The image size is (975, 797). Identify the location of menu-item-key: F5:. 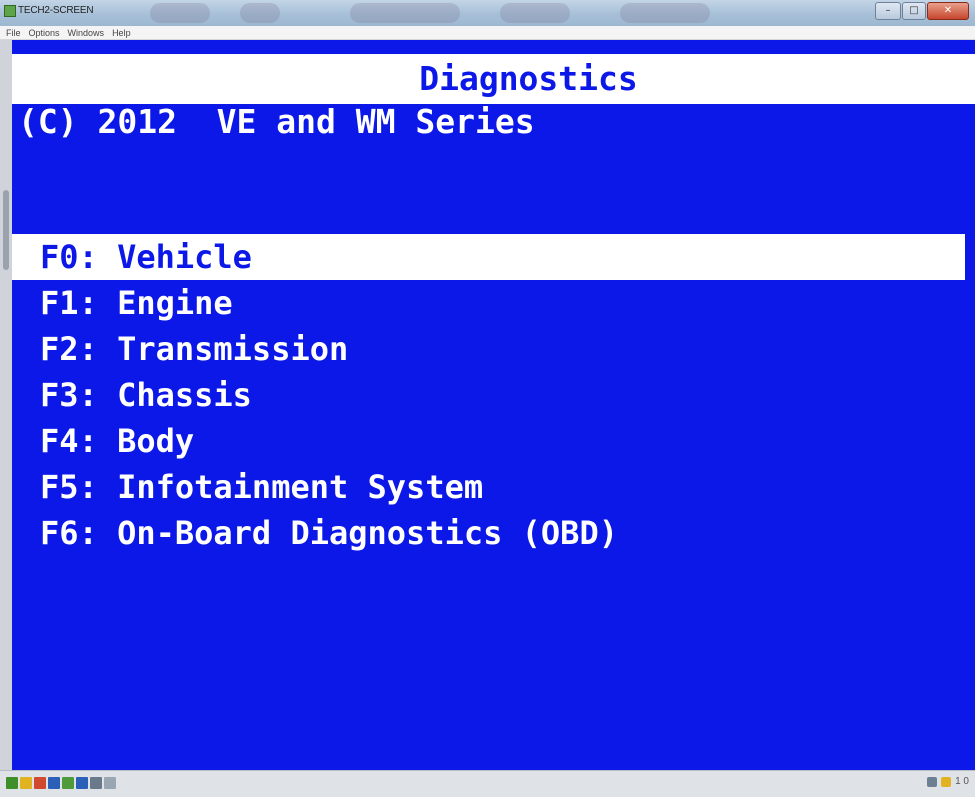
(69, 487).